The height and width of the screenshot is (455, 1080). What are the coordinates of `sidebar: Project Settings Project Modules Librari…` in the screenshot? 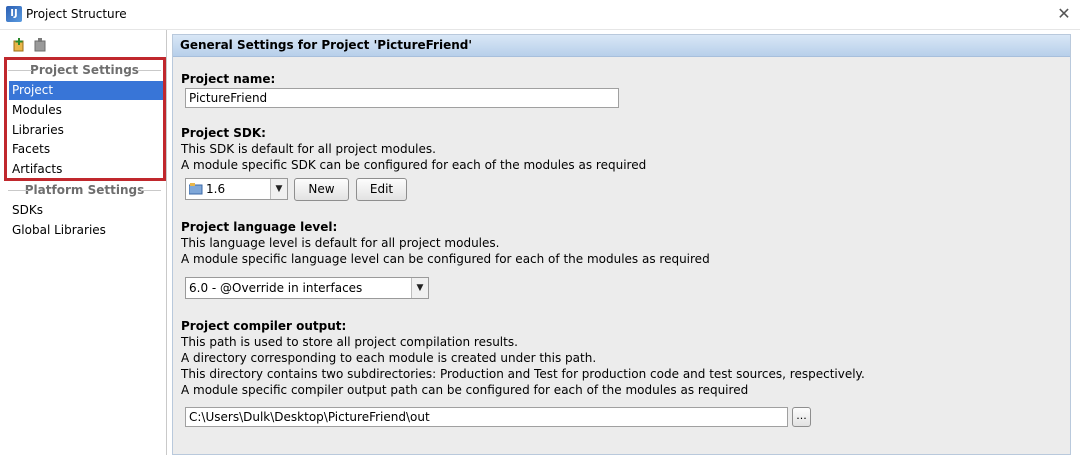 It's located at (83, 242).